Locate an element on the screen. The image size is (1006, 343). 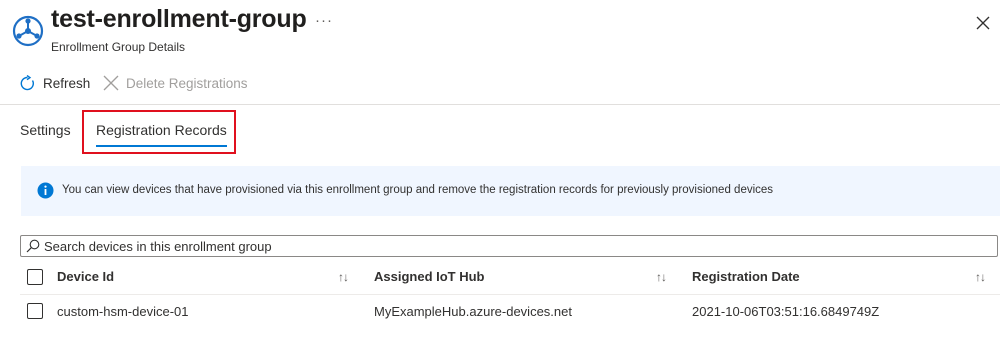
toolbar-divider is located at coordinates (500, 104).